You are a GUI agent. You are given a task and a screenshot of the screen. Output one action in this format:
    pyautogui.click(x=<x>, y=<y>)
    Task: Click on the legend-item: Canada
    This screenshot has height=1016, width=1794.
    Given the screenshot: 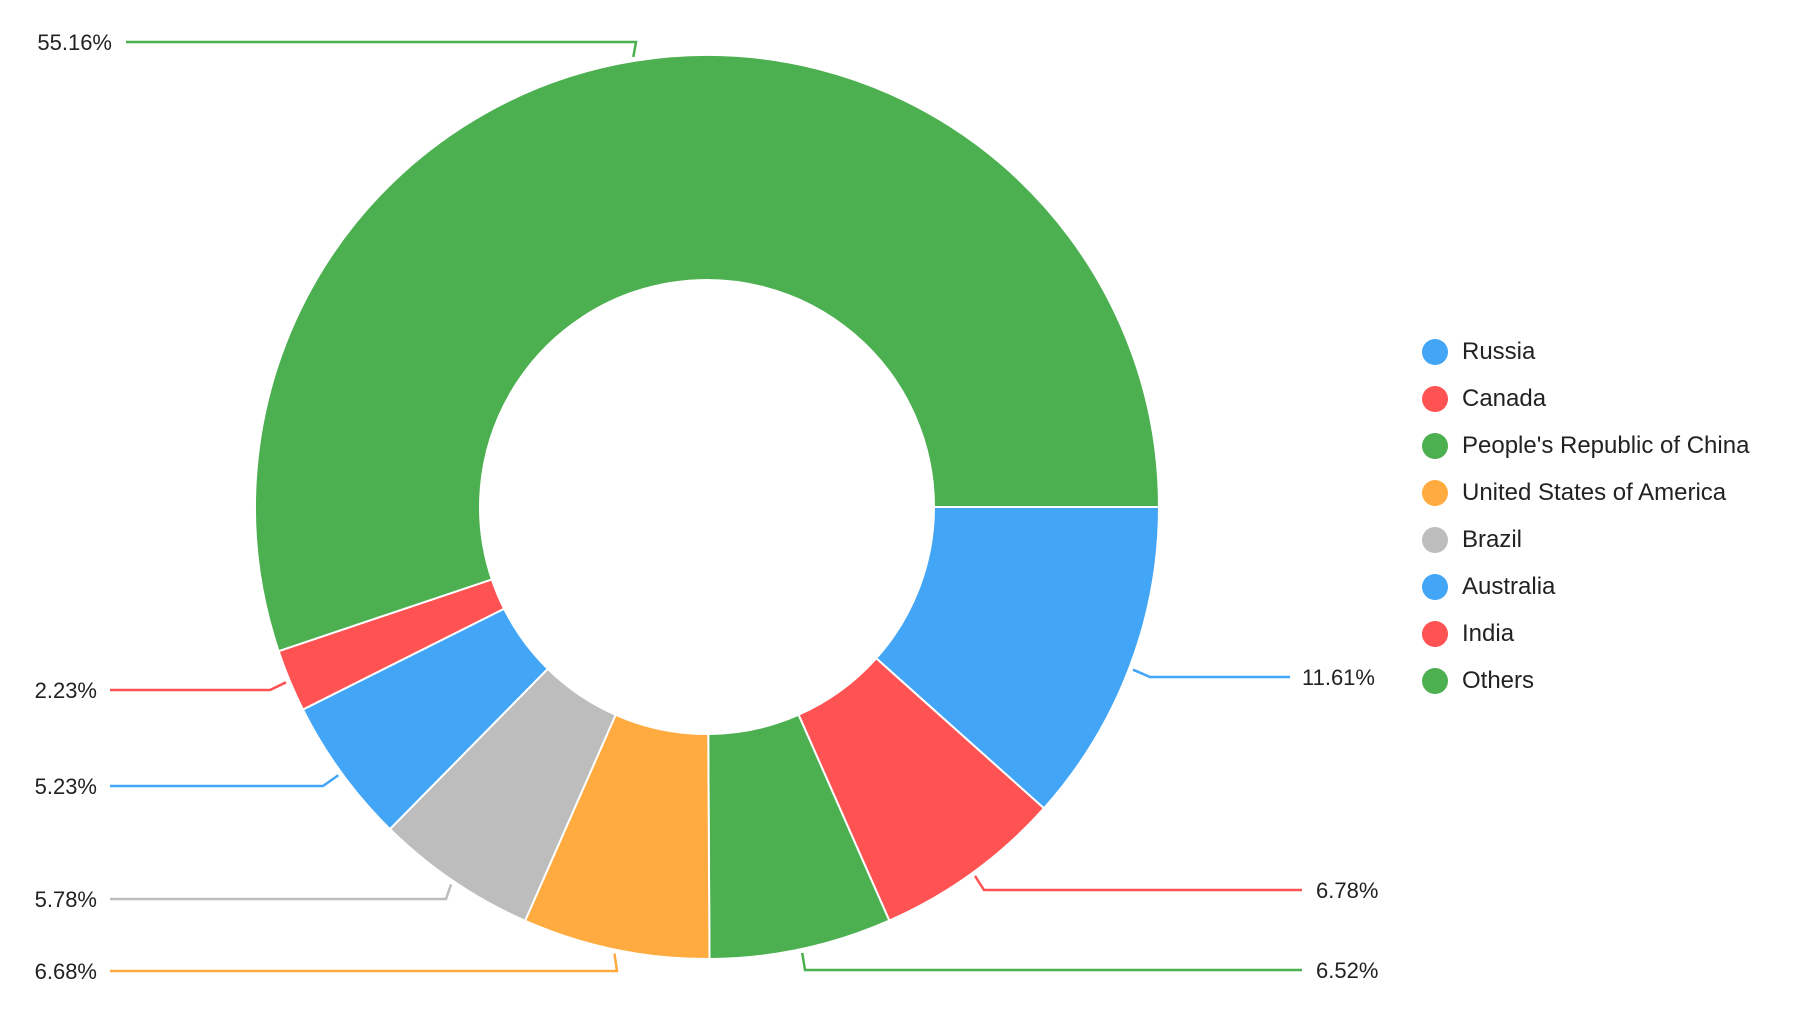 What is the action you would take?
    pyautogui.click(x=1585, y=398)
    